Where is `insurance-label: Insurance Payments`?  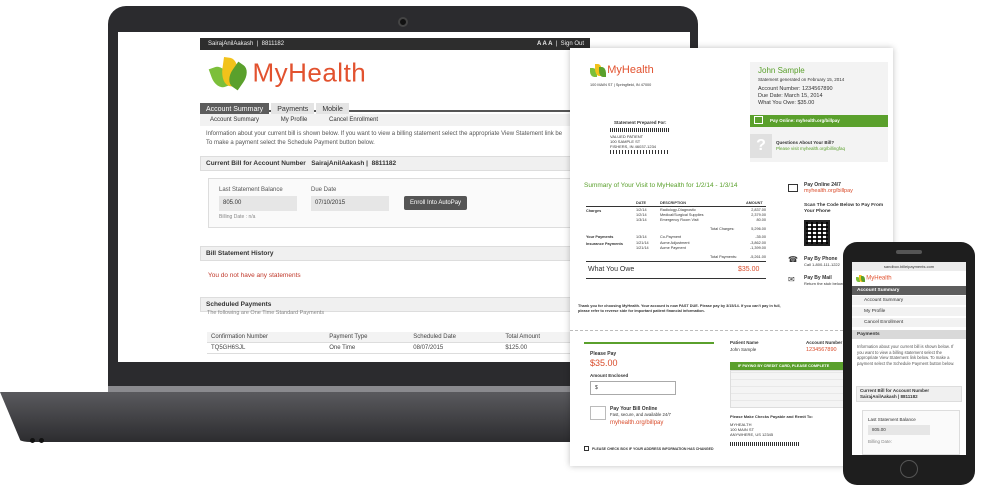
insurance-label: Insurance Payments is located at coordinates (604, 244).